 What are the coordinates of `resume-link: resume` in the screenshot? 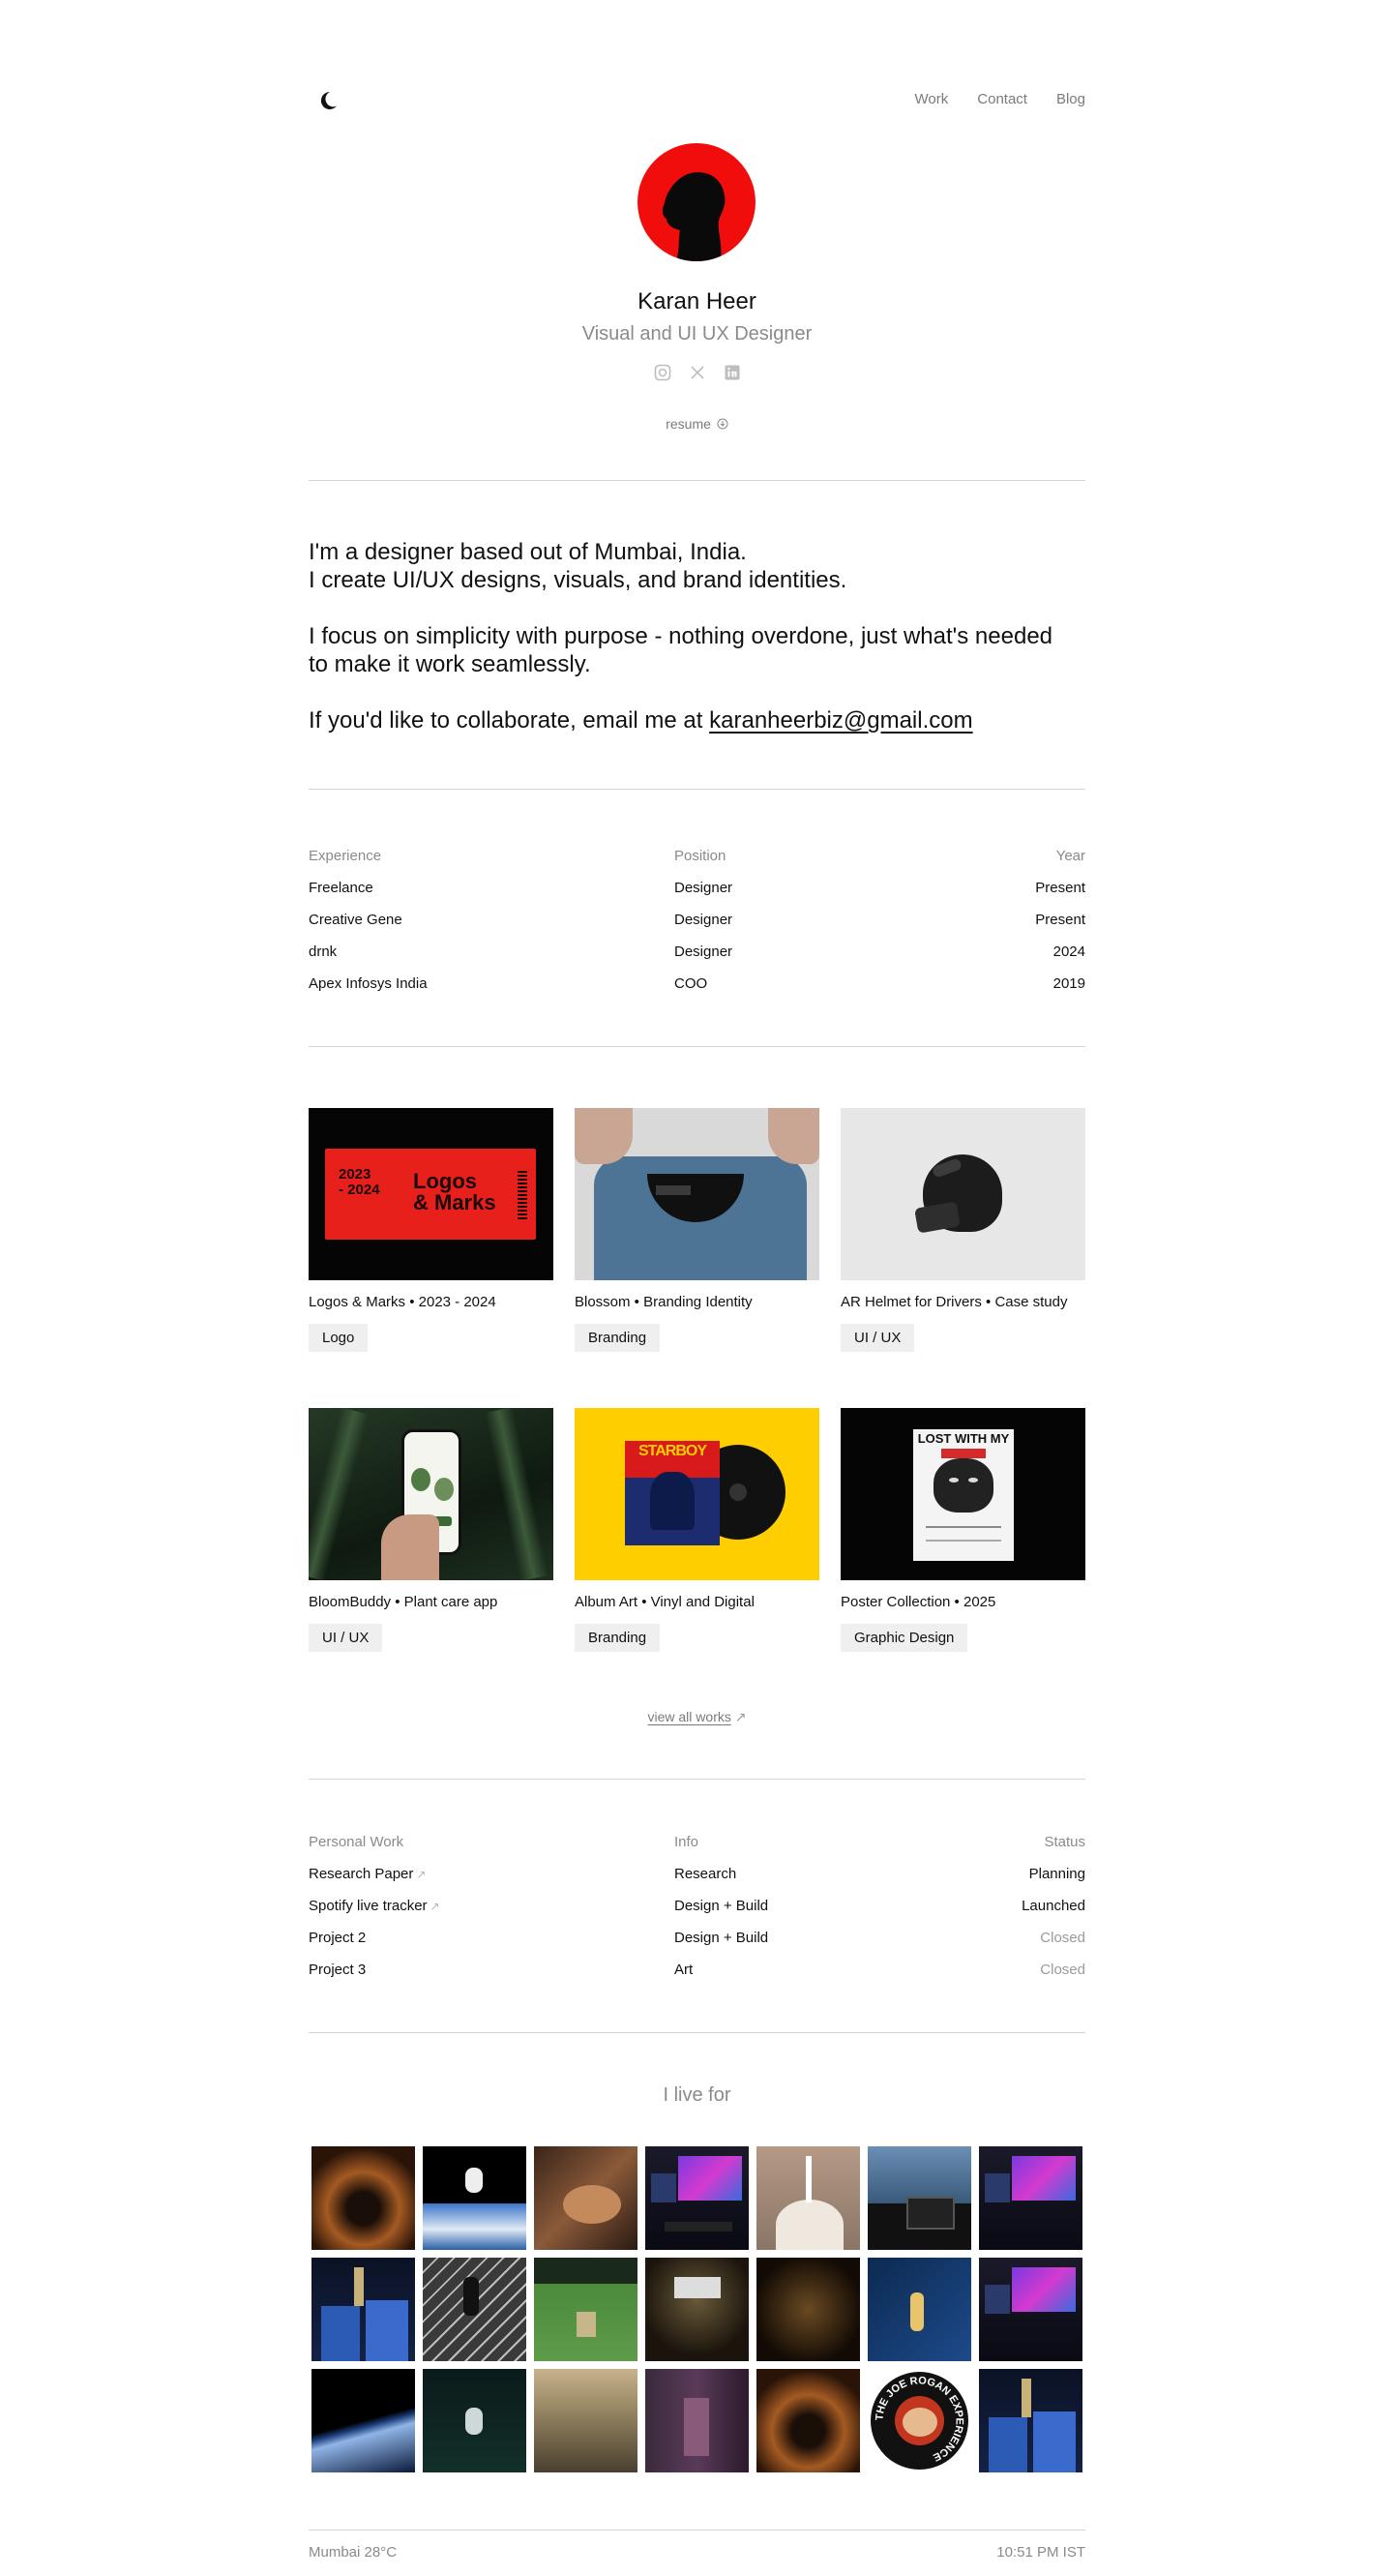 It's located at (697, 424).